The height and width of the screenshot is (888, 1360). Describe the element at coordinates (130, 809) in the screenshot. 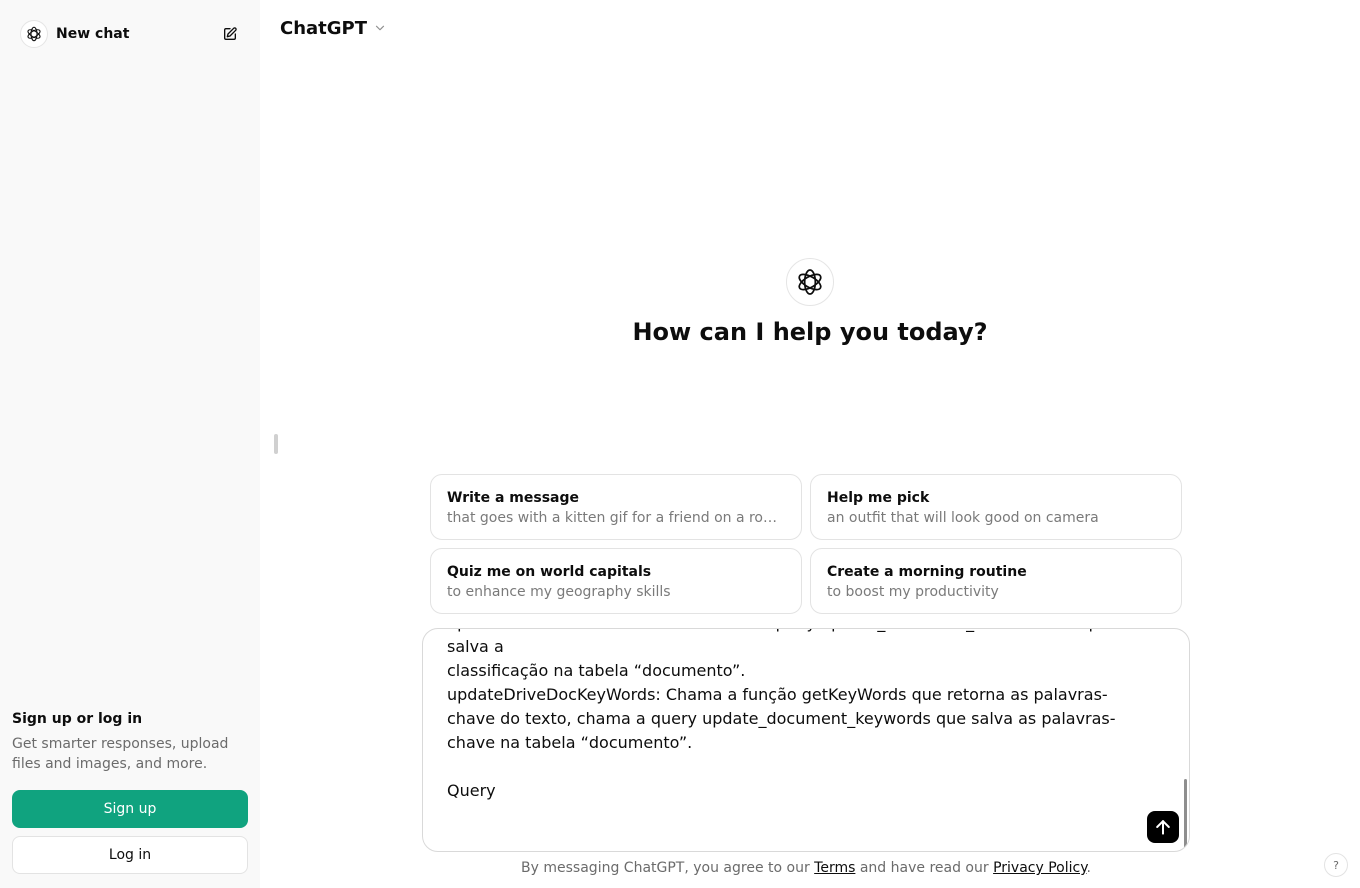

I see `sign-up-button: Sign up` at that location.